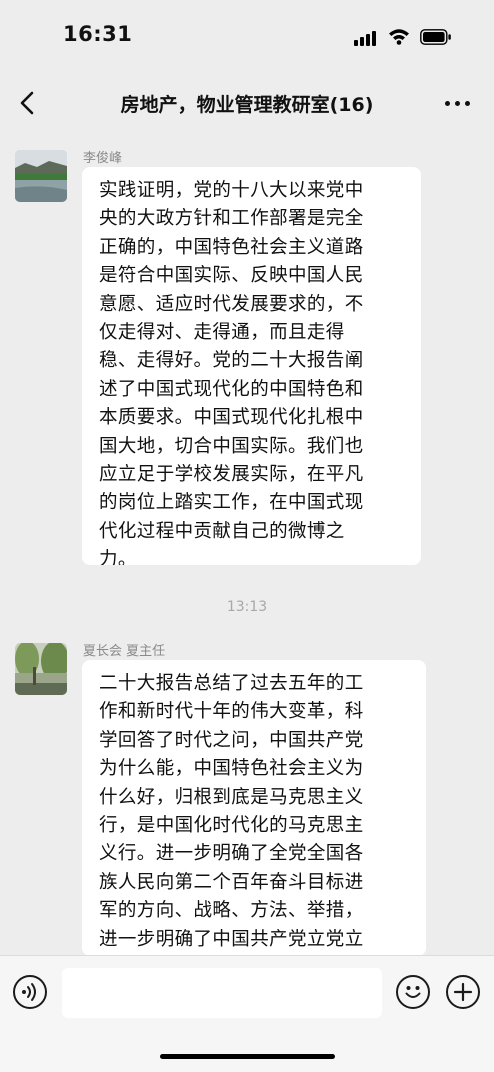  I want to click on nav-bar: 房地产，物业管理教研室(16), so click(247, 104).